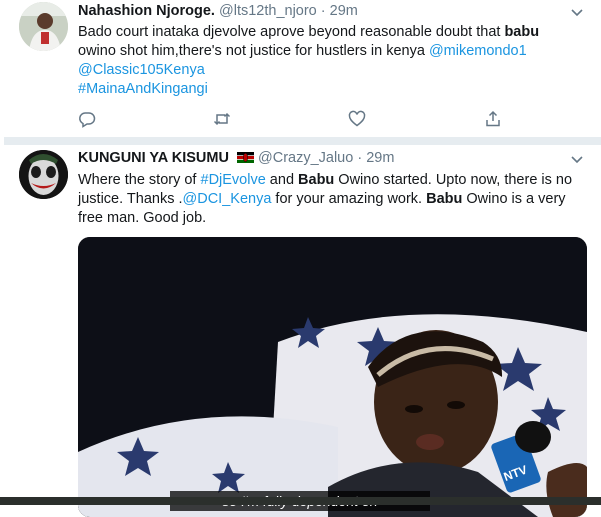 This screenshot has height=517, width=601. What do you see at coordinates (349, 199) in the screenshot?
I see `text-segment: for your amazing work.` at bounding box center [349, 199].